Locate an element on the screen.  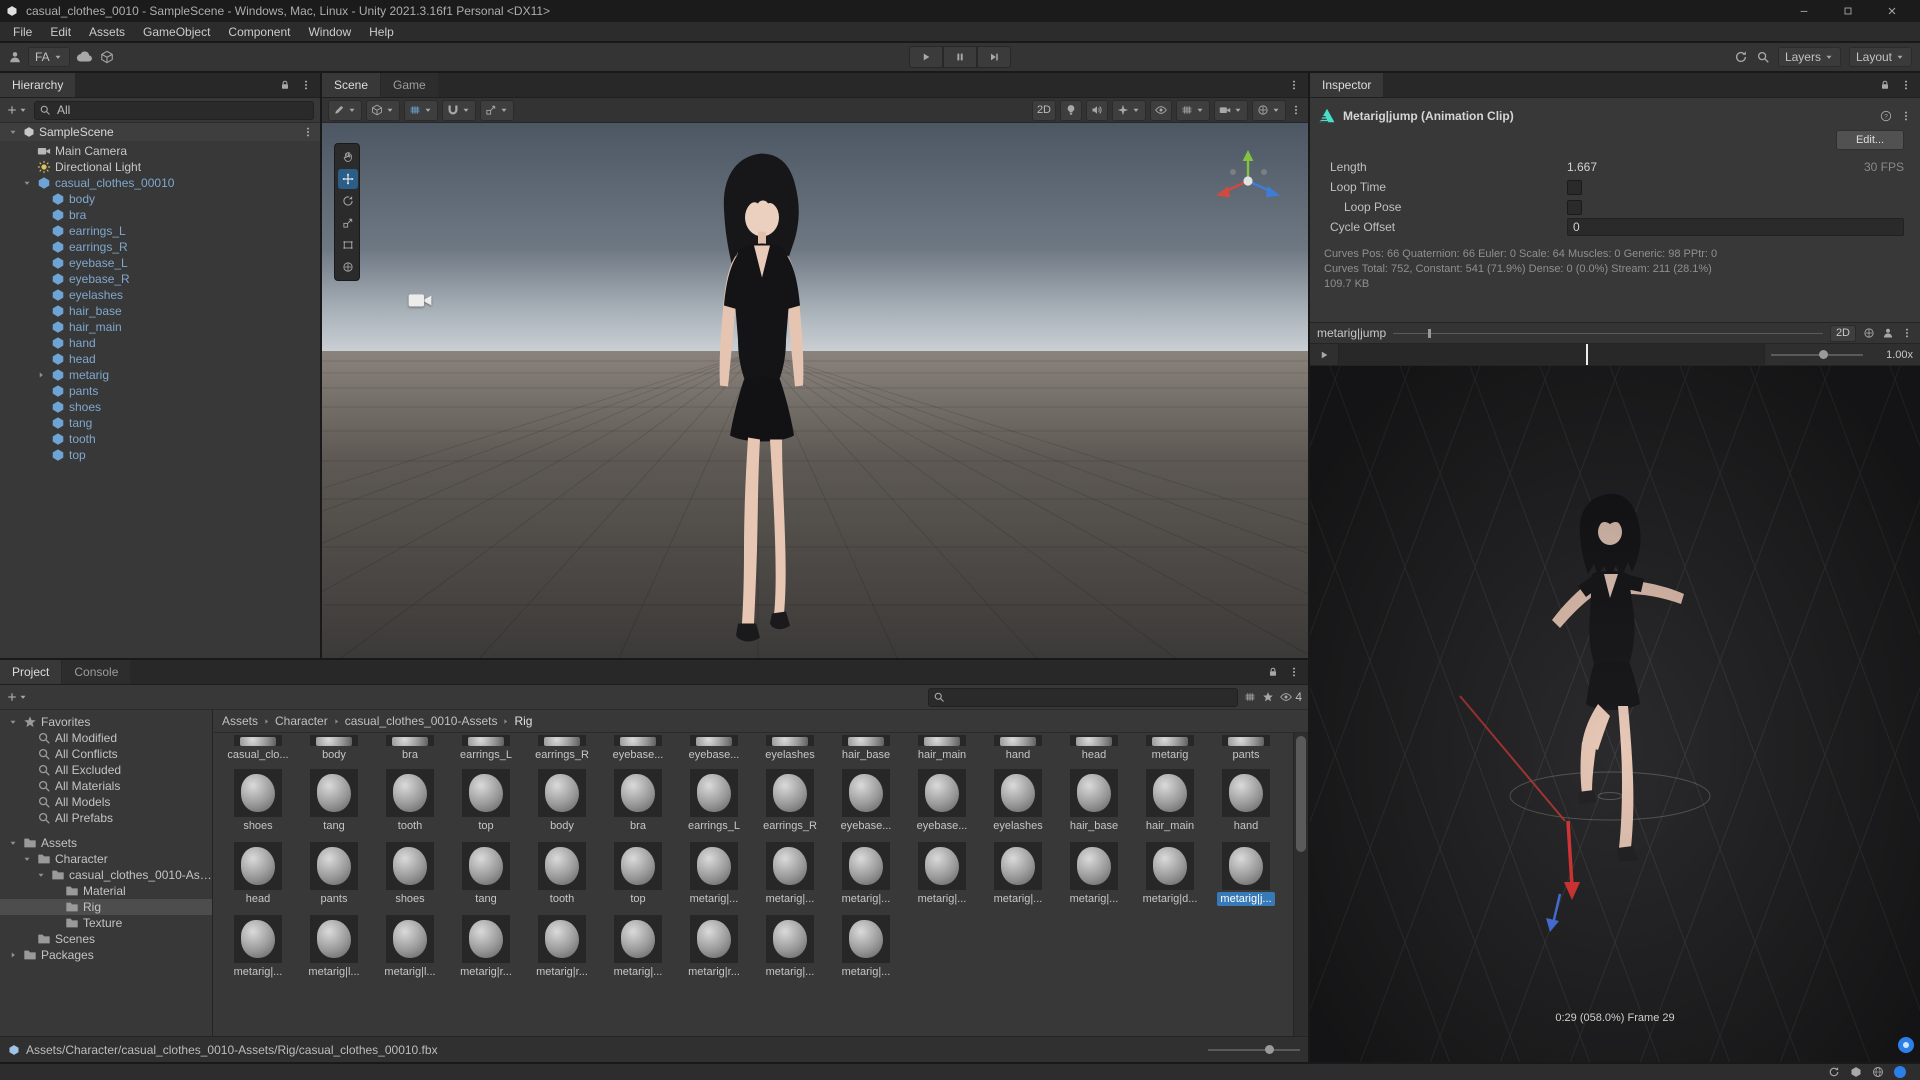
preview-avatar-button is located at coordinates (1906, 1045).